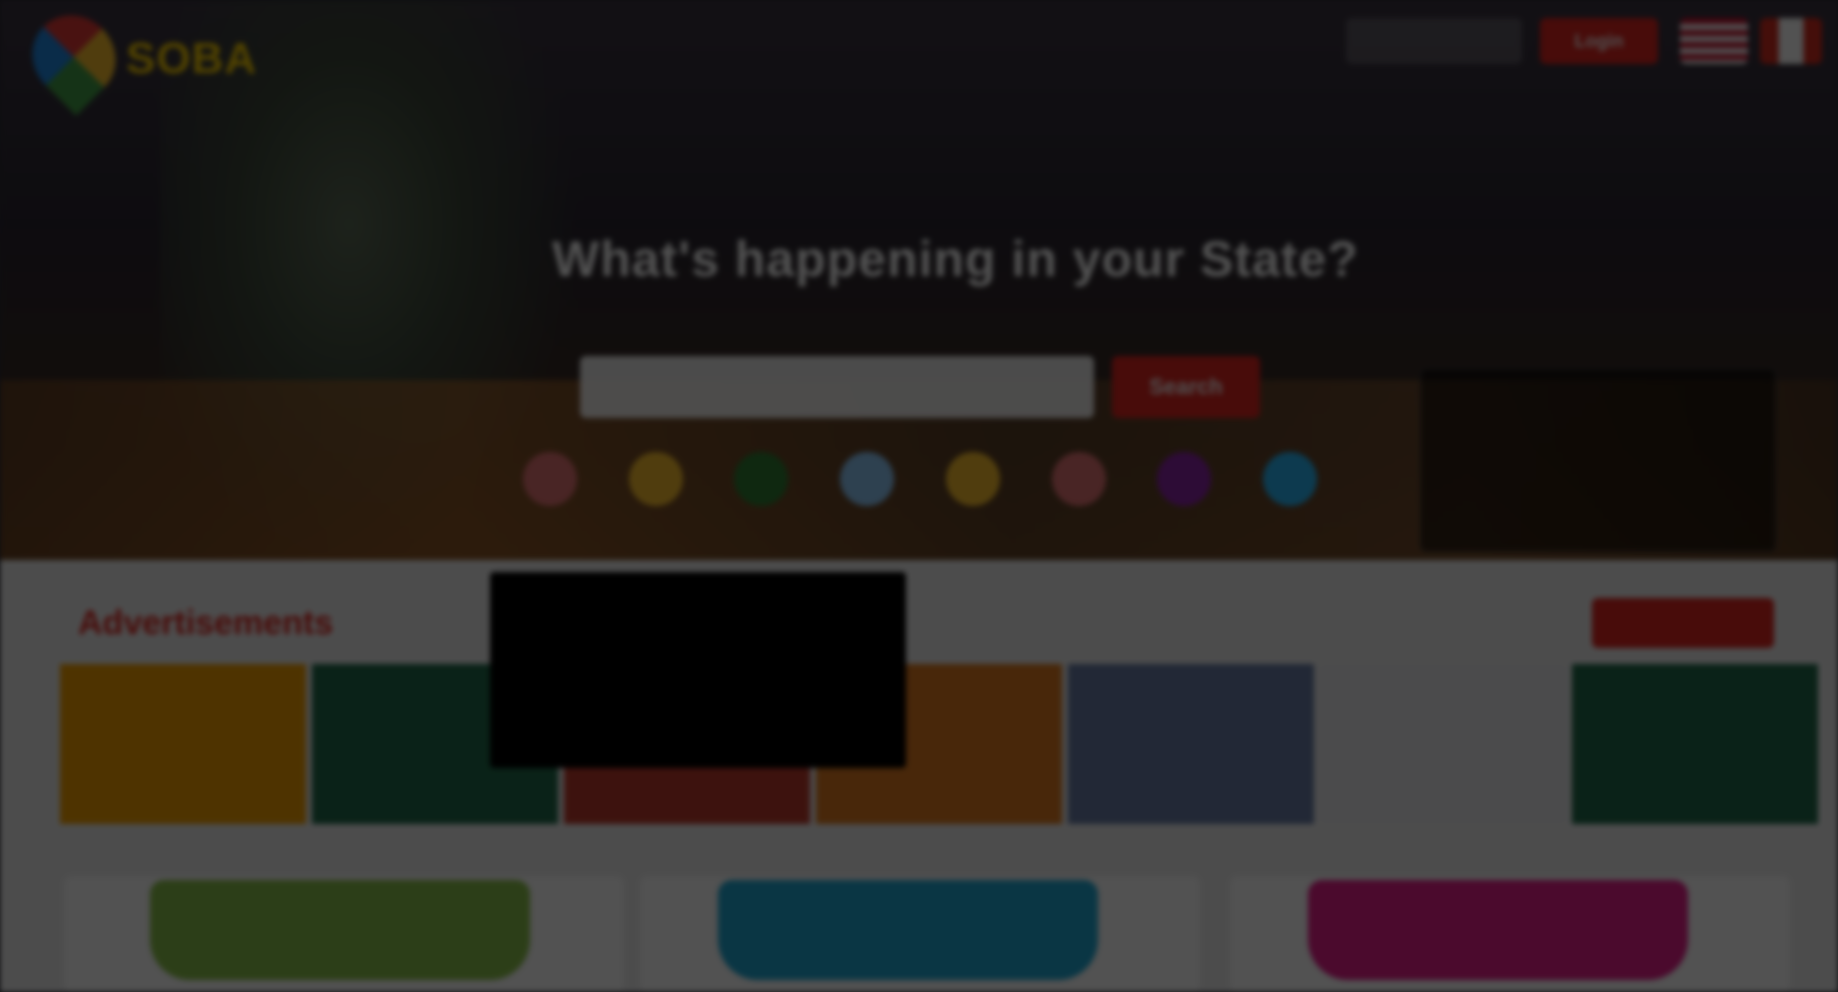  Describe the element at coordinates (1186, 387) in the screenshot. I see `hero-search-button: Search` at that location.